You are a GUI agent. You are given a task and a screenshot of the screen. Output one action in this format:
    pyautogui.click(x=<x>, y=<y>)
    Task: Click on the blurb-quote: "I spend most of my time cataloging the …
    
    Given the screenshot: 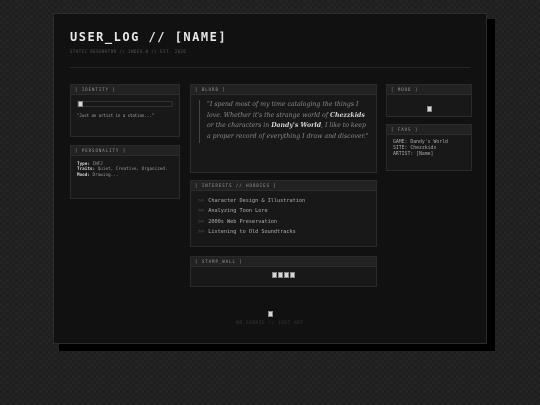 What is the action you would take?
    pyautogui.click(x=284, y=121)
    